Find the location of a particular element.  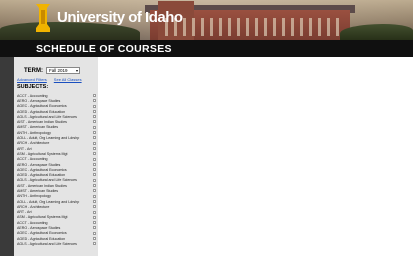

university-logo-icon is located at coordinates (43, 18).